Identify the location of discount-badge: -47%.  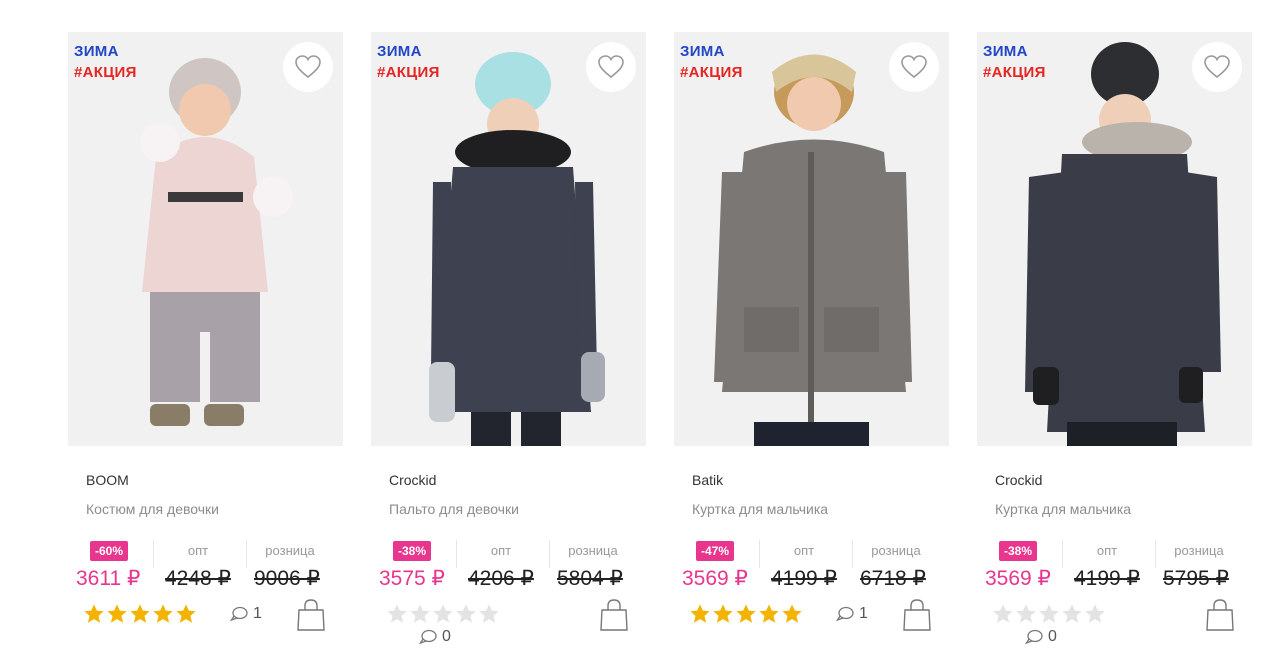
(715, 551).